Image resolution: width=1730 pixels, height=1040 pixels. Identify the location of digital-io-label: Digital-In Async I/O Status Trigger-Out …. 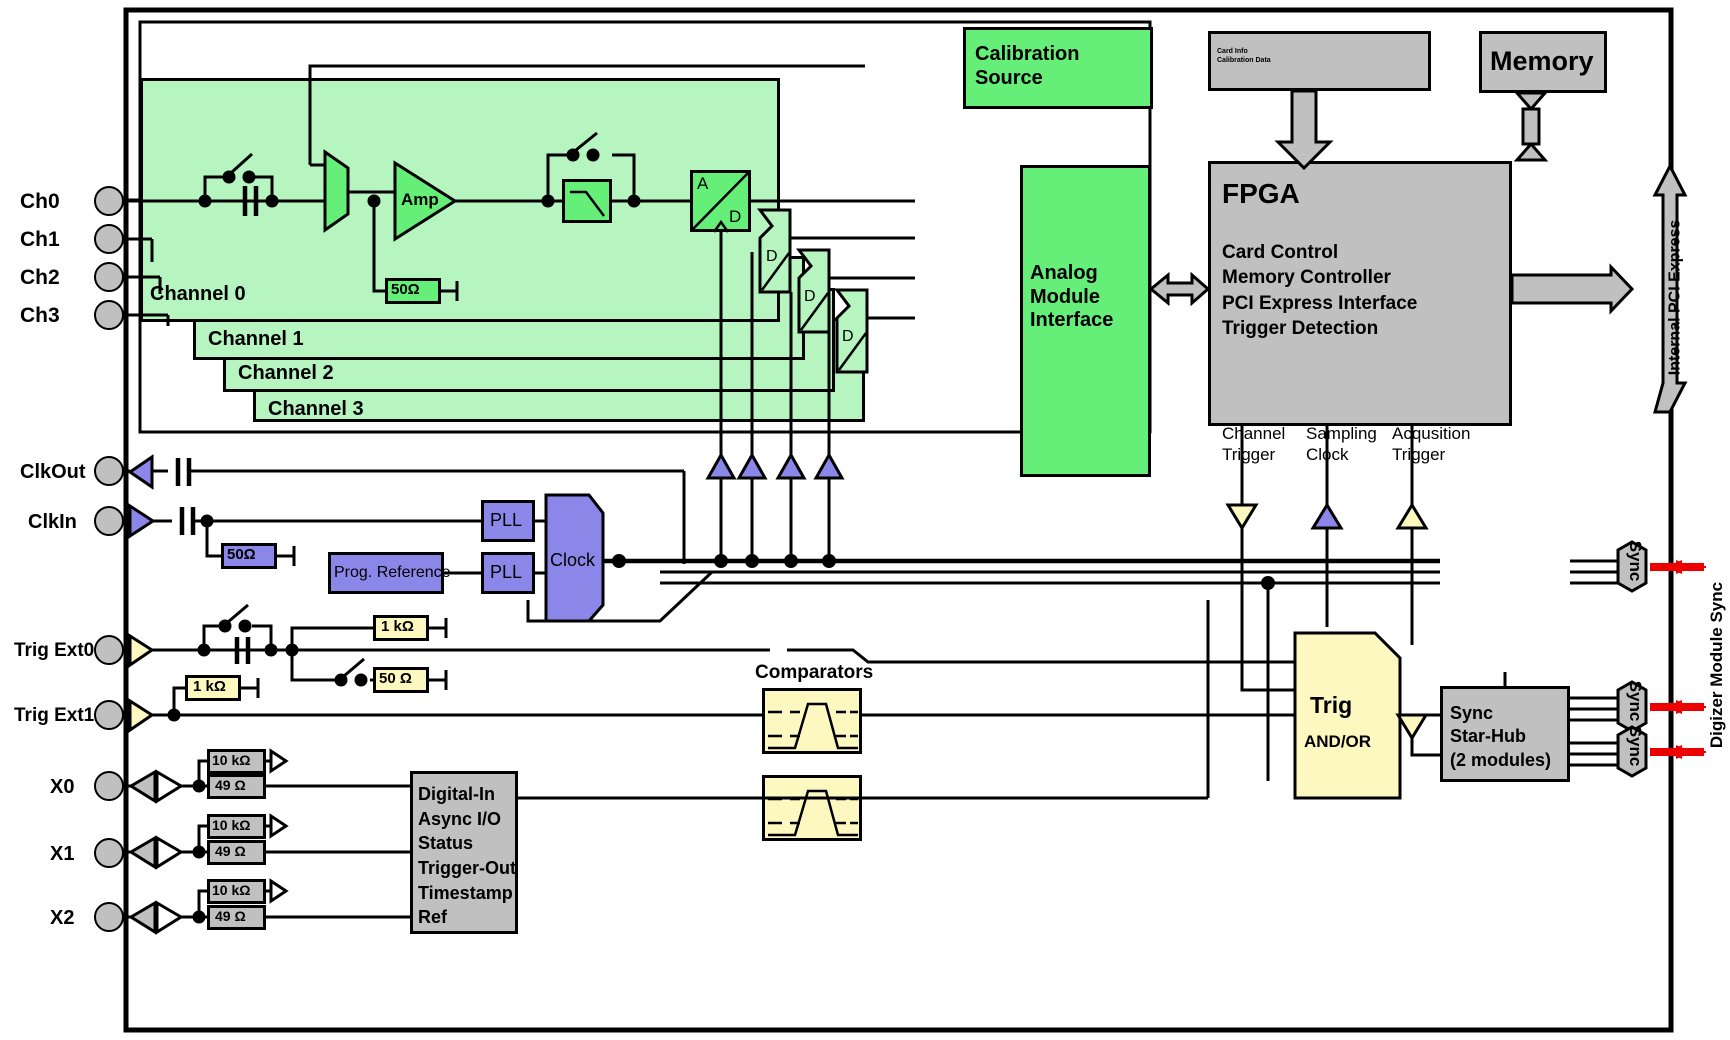
(467, 856).